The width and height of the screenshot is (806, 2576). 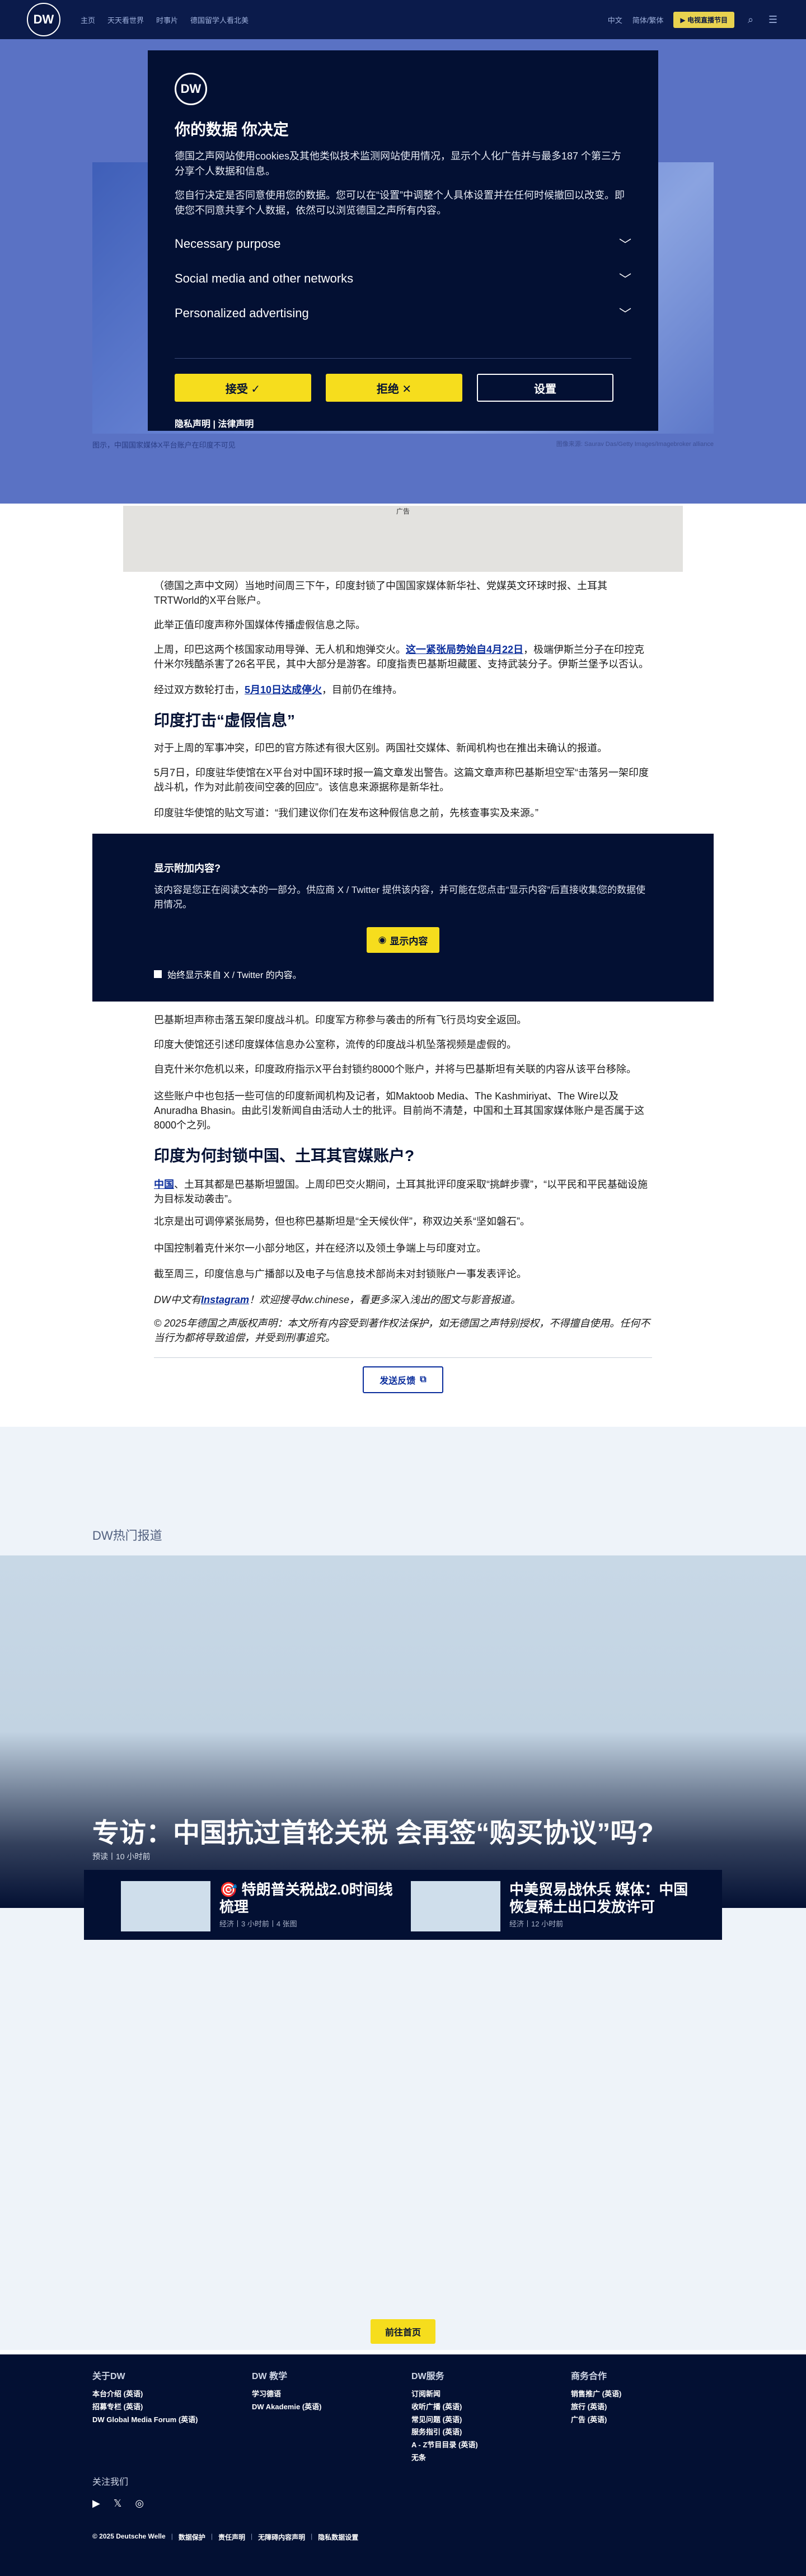 I want to click on article-link: 中国, so click(x=164, y=1184).